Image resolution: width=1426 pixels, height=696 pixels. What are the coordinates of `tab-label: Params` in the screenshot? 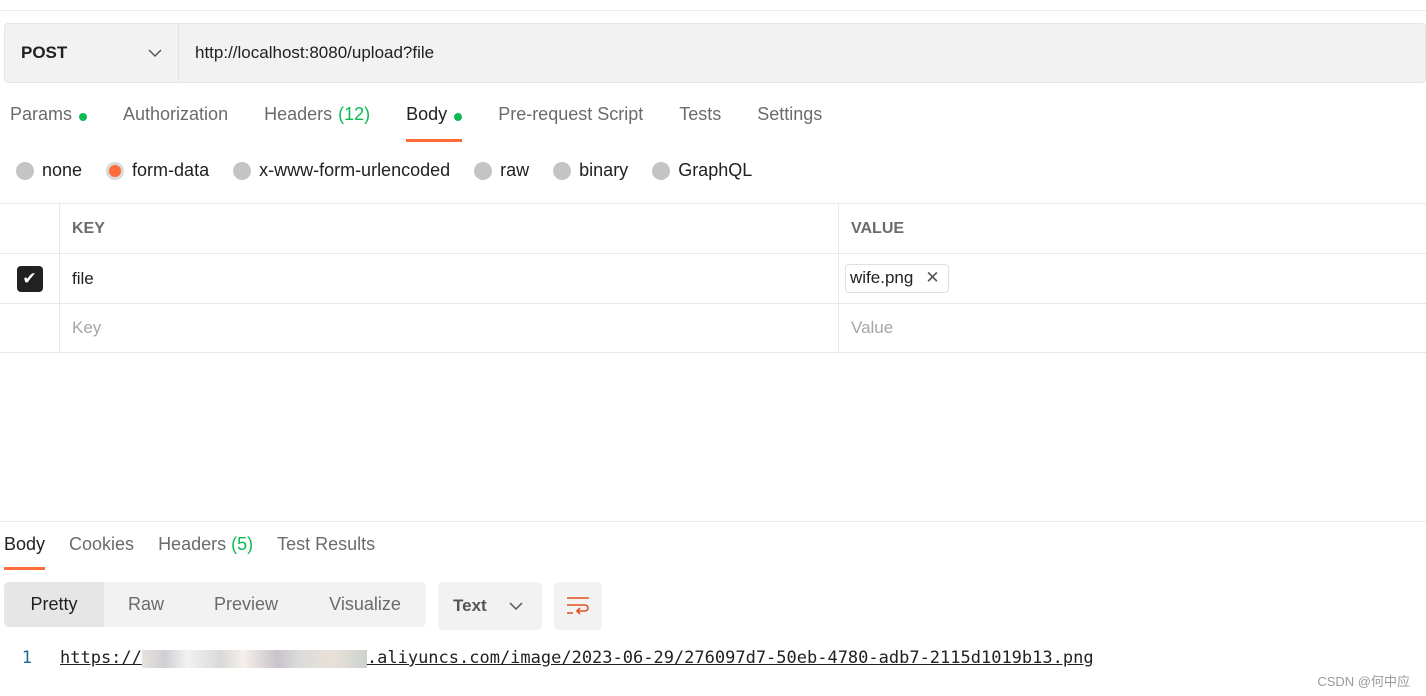 It's located at (41, 114).